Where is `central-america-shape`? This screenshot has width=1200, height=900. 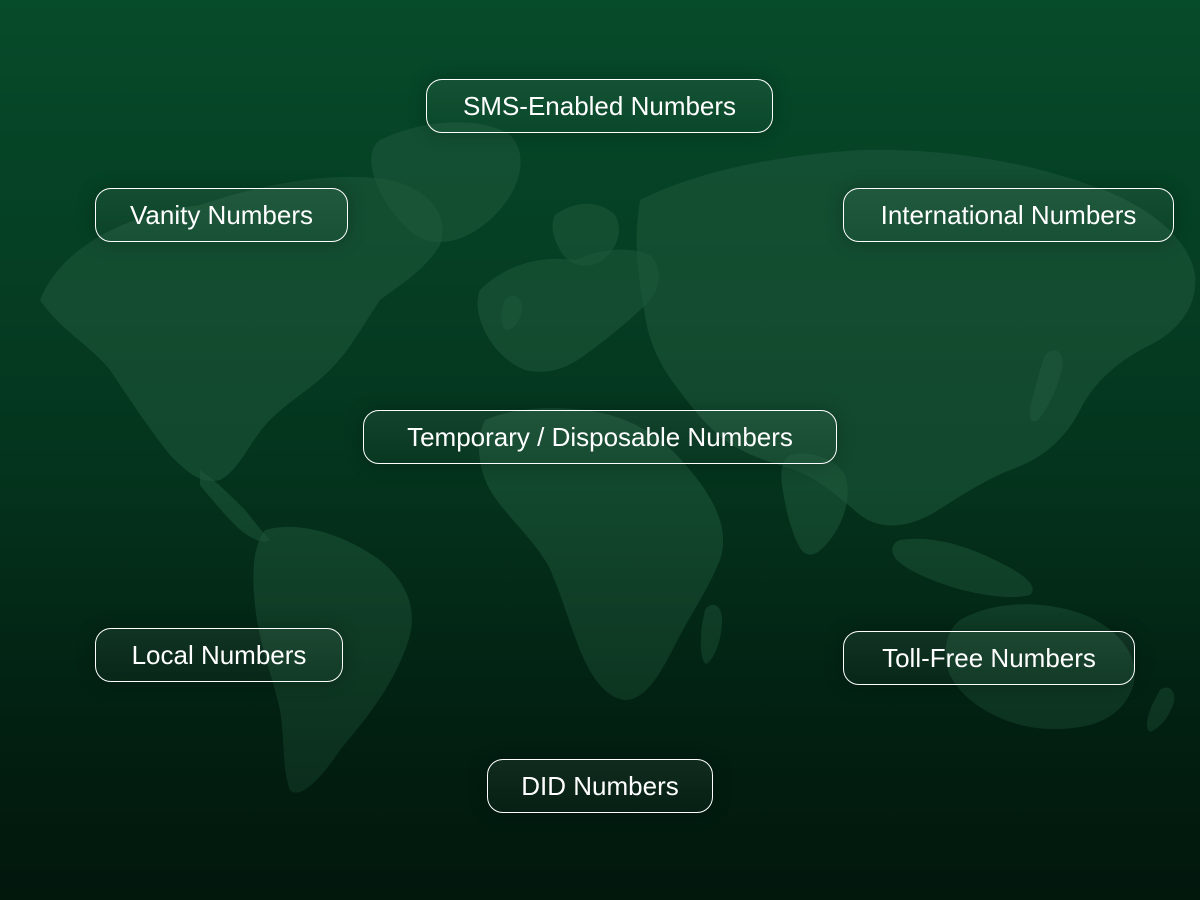 central-america-shape is located at coordinates (235, 506).